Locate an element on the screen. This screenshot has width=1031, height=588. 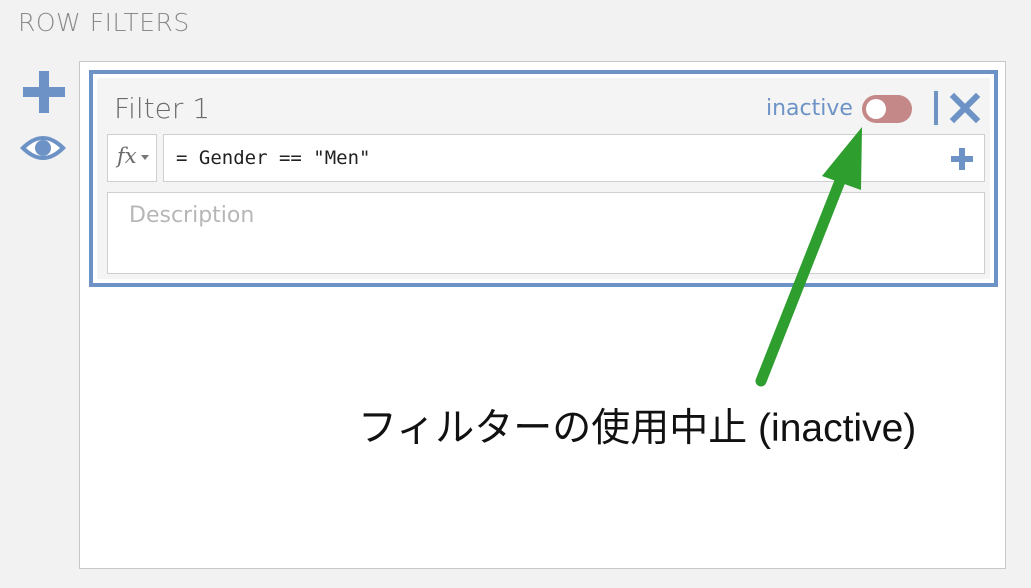
chevron-down-icon is located at coordinates (145, 157).